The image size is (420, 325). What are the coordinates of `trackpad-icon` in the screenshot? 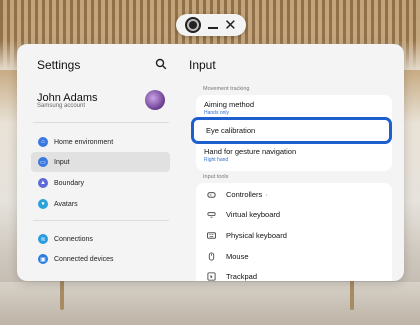 It's located at (211, 276).